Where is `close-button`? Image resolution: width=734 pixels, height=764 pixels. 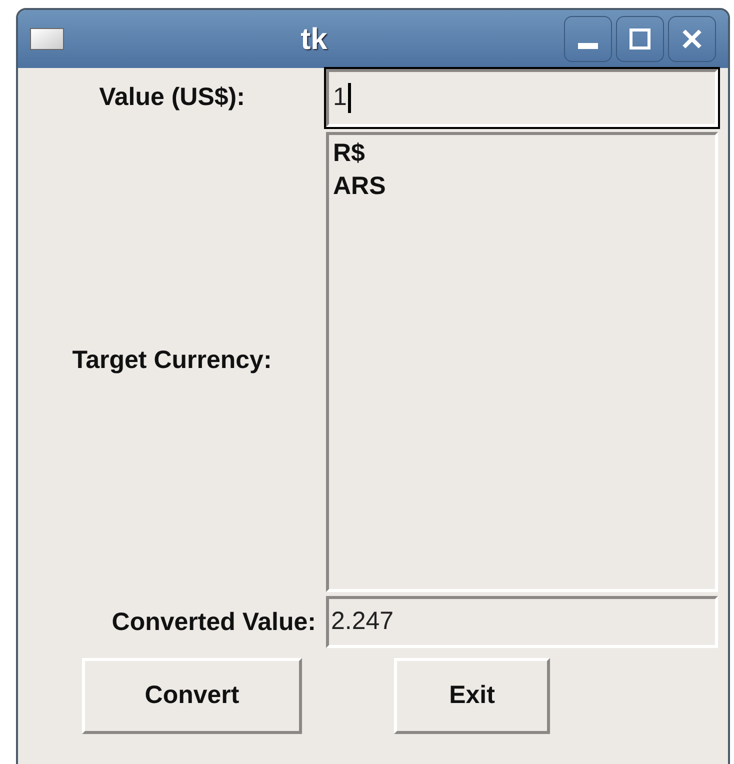 close-button is located at coordinates (692, 39).